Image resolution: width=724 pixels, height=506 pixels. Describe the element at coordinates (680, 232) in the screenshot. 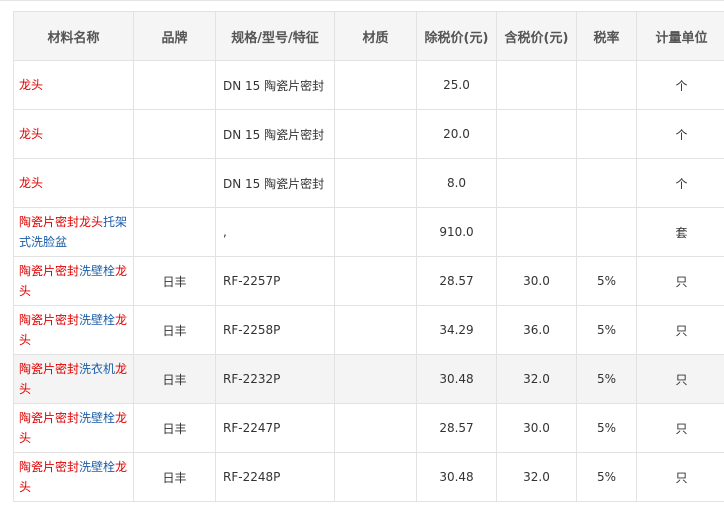

I see `cell-unit: 套` at that location.